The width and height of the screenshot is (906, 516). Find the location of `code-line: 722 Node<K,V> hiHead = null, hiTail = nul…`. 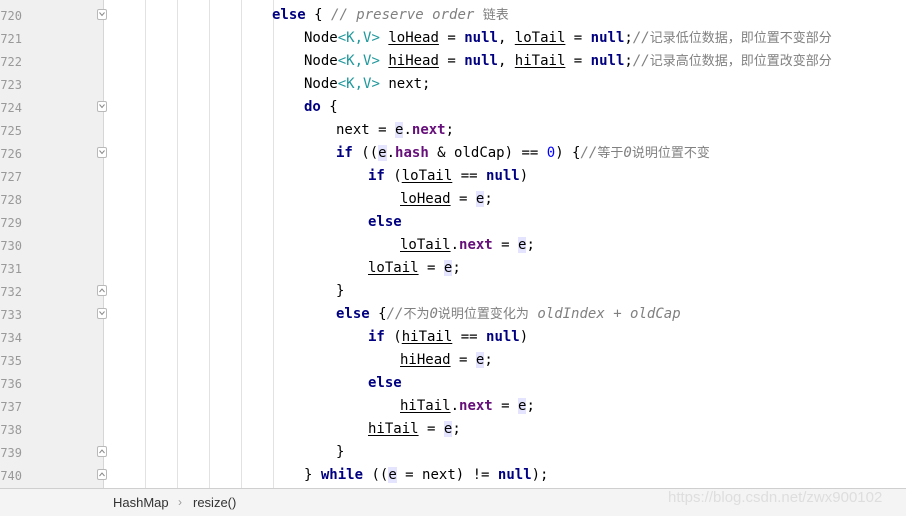

code-line: 722 Node<K,V> hiHead = null, hiTail = nul… is located at coordinates (453, 61).